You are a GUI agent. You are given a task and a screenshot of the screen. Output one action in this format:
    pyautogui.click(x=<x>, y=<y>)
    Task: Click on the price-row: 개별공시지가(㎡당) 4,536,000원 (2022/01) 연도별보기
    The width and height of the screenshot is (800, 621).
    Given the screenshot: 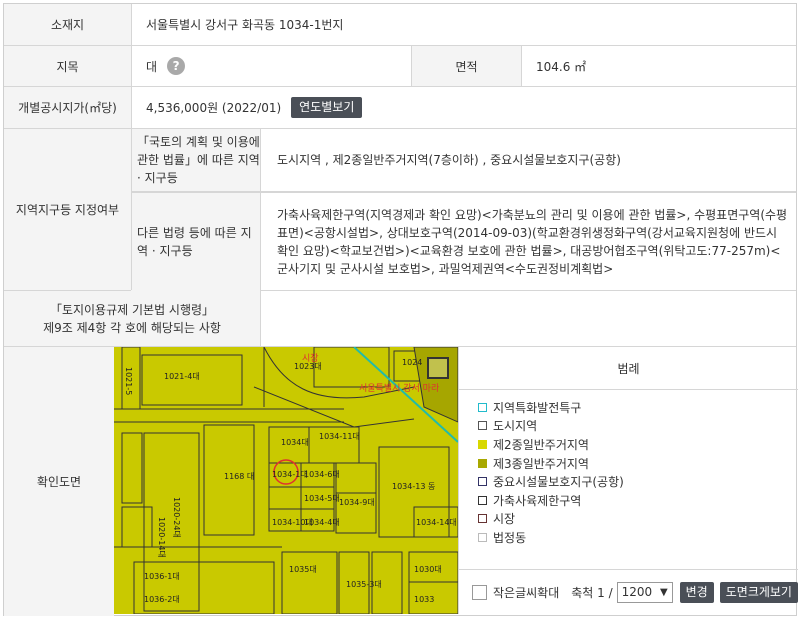 What is the action you would take?
    pyautogui.click(x=400, y=108)
    